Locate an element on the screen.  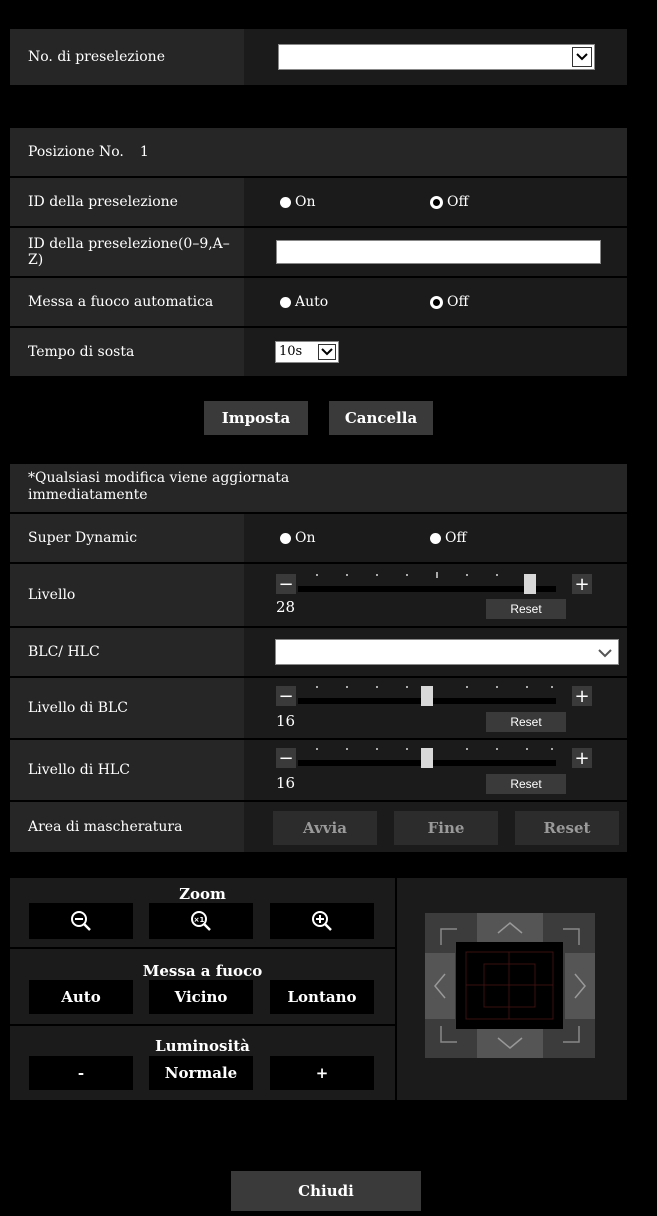
dwell-time-label: Tempo di sosta is located at coordinates (127, 352).